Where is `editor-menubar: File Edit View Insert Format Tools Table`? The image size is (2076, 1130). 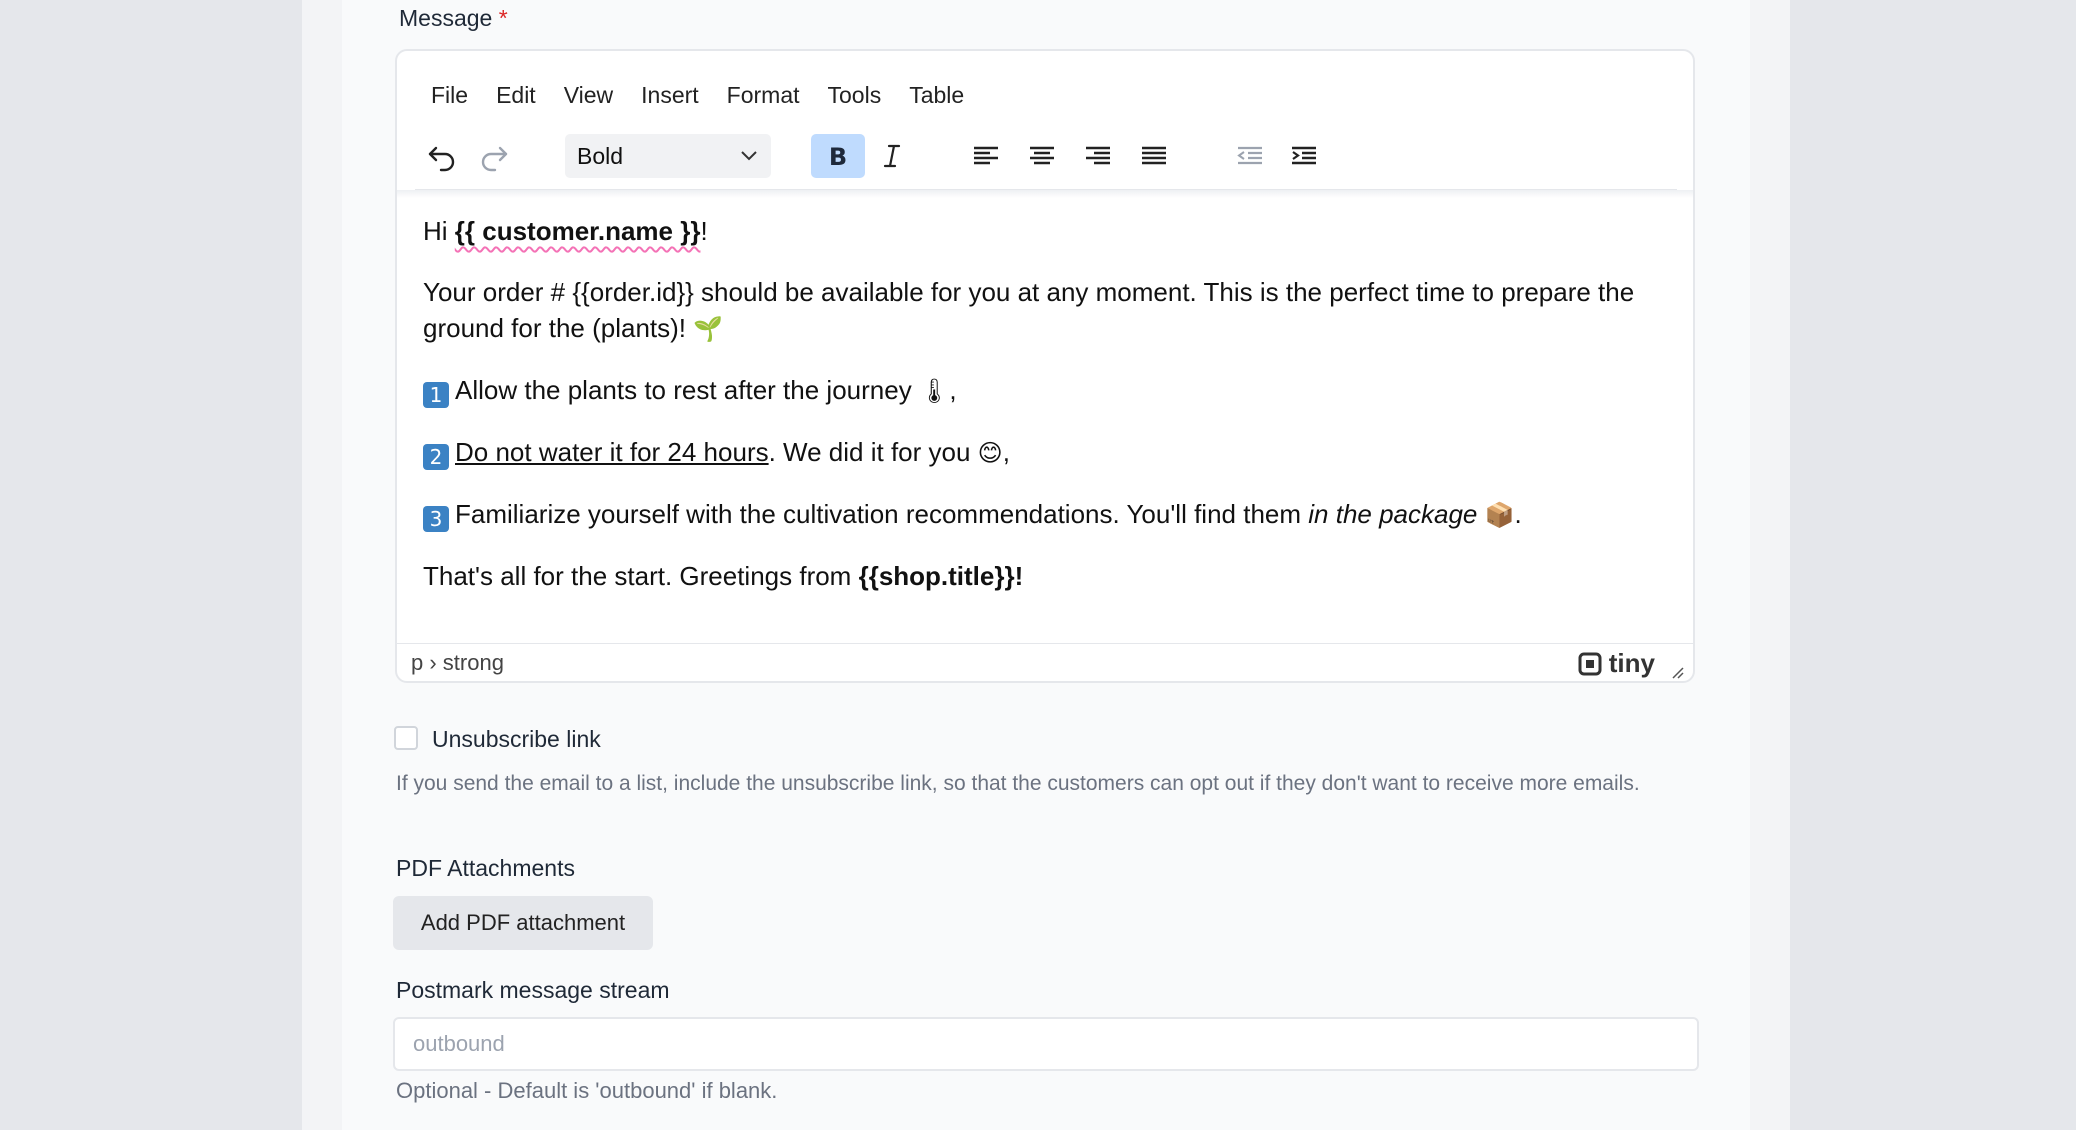 editor-menubar: File Edit View Insert Format Tools Table is located at coordinates (704, 95).